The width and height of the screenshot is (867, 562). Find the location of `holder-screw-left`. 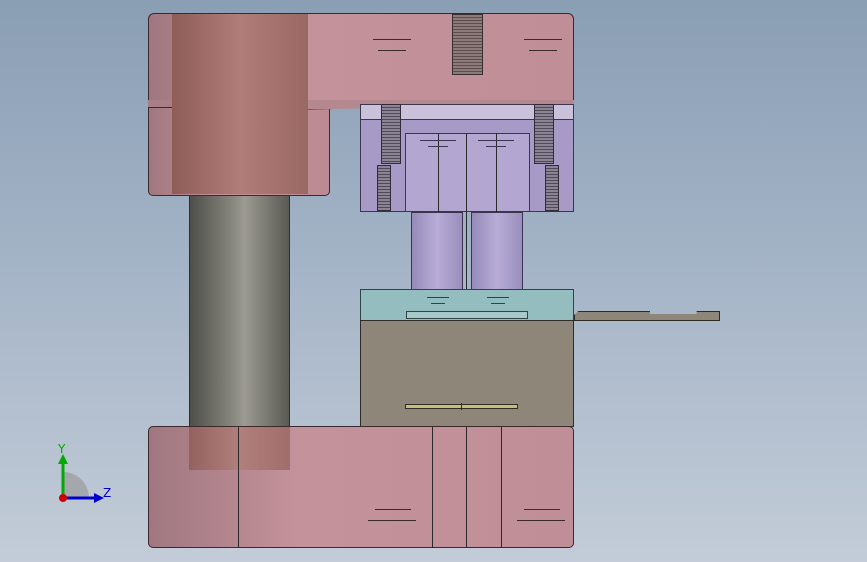

holder-screw-left is located at coordinates (391, 134).